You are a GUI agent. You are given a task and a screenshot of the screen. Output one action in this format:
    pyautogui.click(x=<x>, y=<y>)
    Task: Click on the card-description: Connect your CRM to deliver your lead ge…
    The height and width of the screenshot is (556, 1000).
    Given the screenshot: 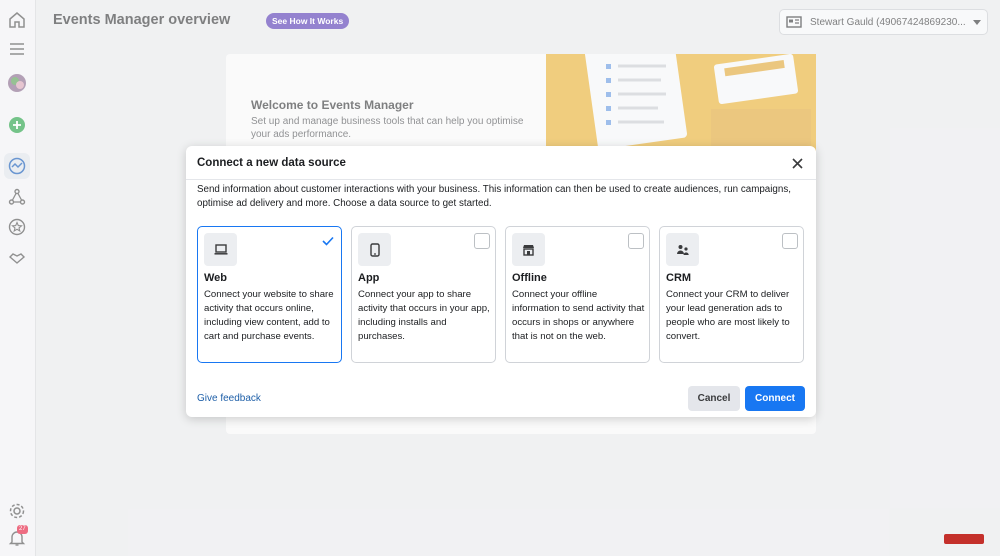 What is the action you would take?
    pyautogui.click(x=728, y=315)
    